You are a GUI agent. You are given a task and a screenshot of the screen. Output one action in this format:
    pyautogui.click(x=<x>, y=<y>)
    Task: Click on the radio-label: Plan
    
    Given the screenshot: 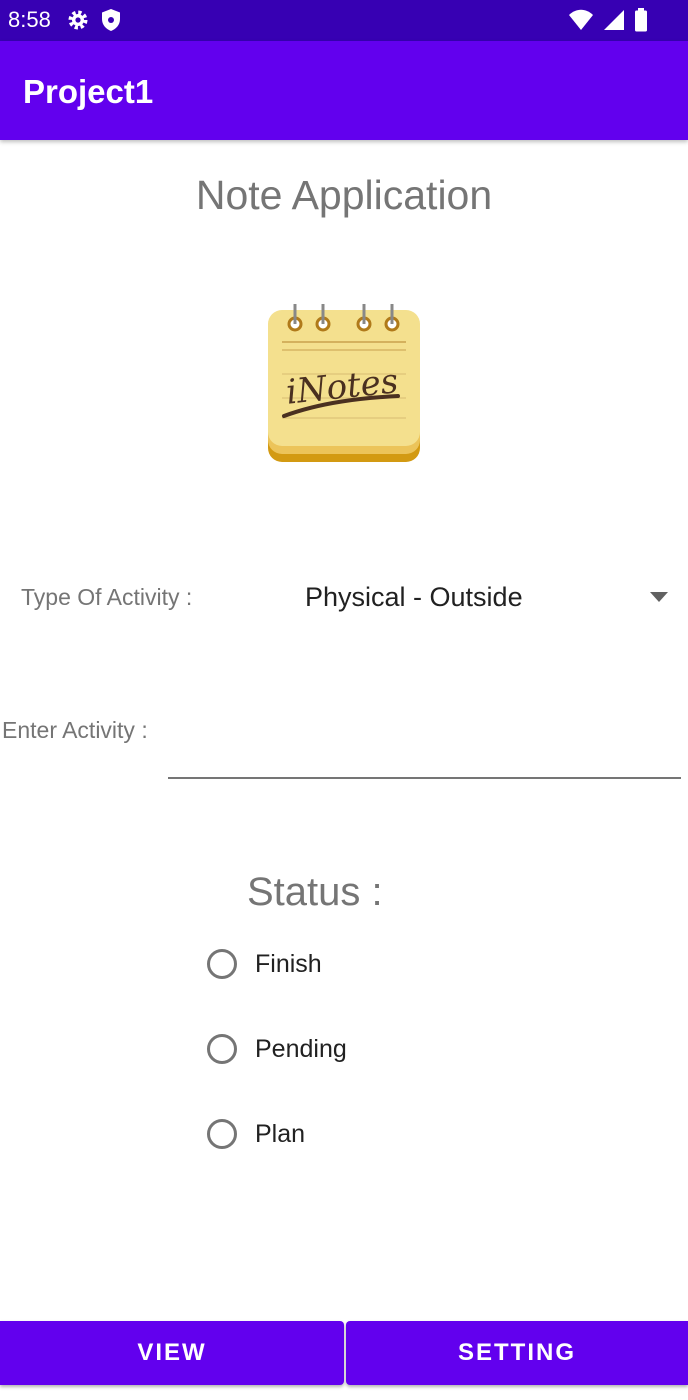 What is the action you would take?
    pyautogui.click(x=280, y=1133)
    